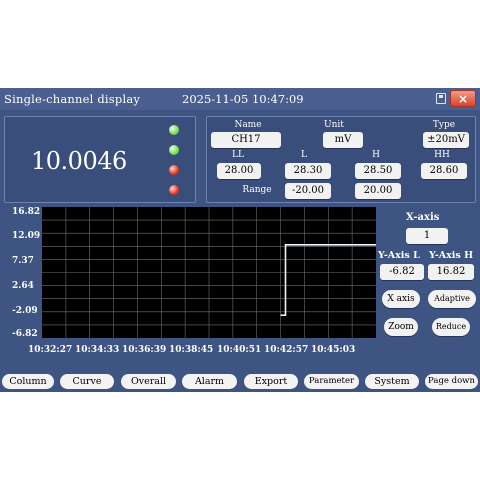 The height and width of the screenshot is (480, 480). I want to click on y-tick-label: 16.82, so click(26, 212).